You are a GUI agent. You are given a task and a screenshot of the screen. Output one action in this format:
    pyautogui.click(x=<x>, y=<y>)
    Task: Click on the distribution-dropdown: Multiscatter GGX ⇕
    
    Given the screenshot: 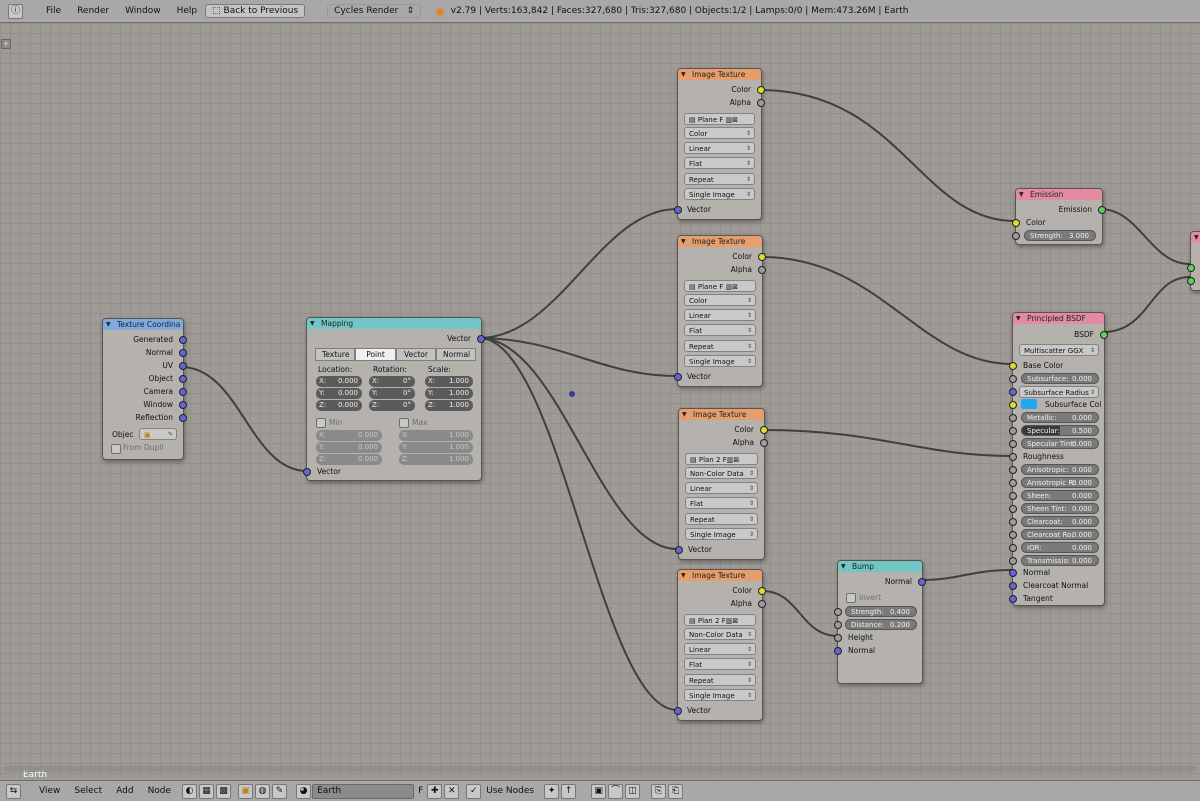 What is the action you would take?
    pyautogui.click(x=1059, y=350)
    